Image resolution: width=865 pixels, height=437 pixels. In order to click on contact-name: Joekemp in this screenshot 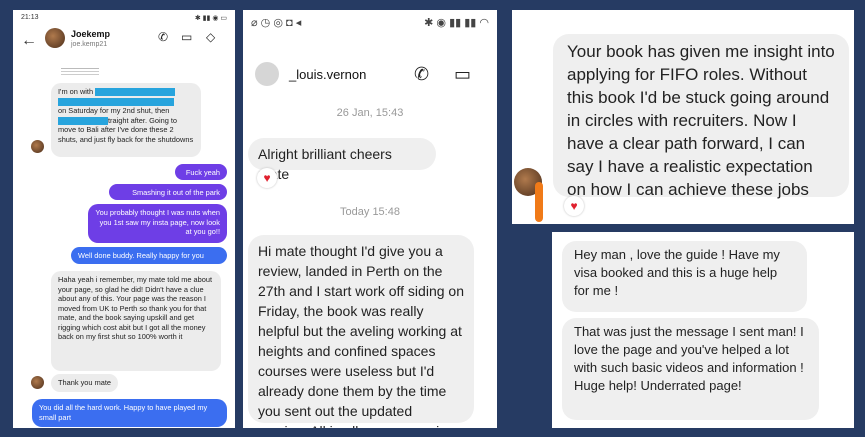, I will do `click(90, 34)`.